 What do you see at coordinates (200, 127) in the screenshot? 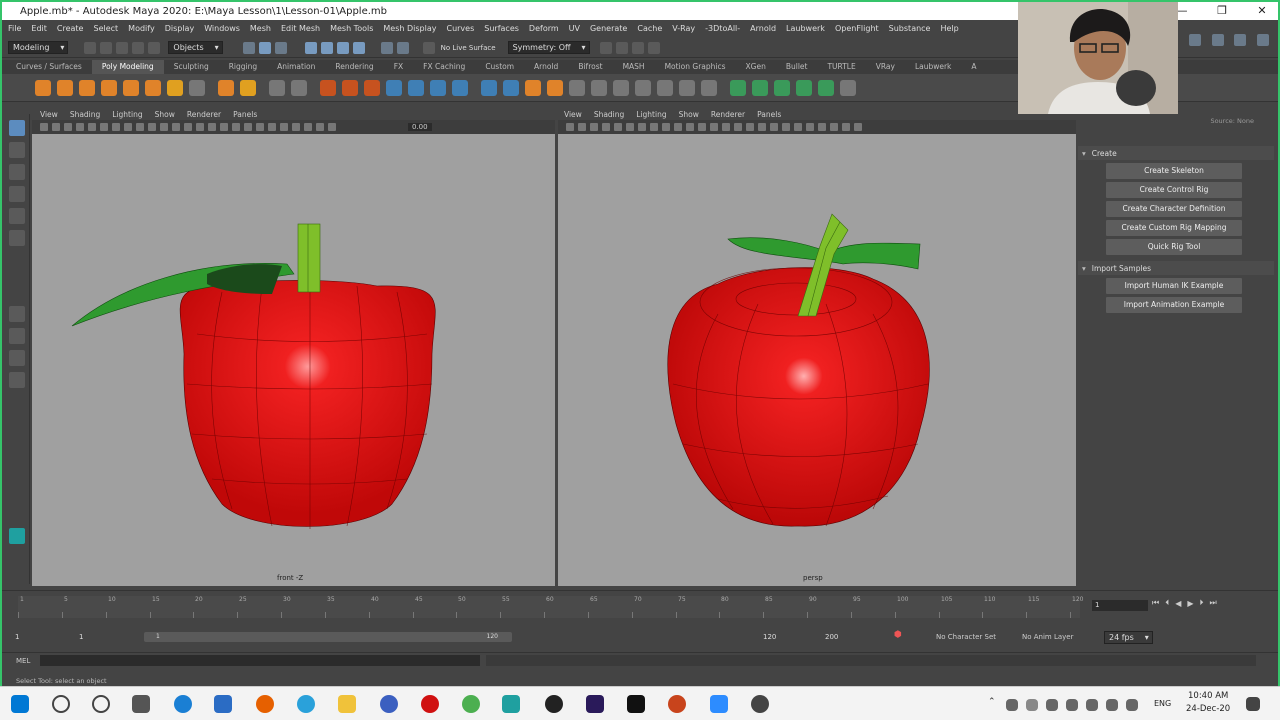
I see `default-material-icon` at bounding box center [200, 127].